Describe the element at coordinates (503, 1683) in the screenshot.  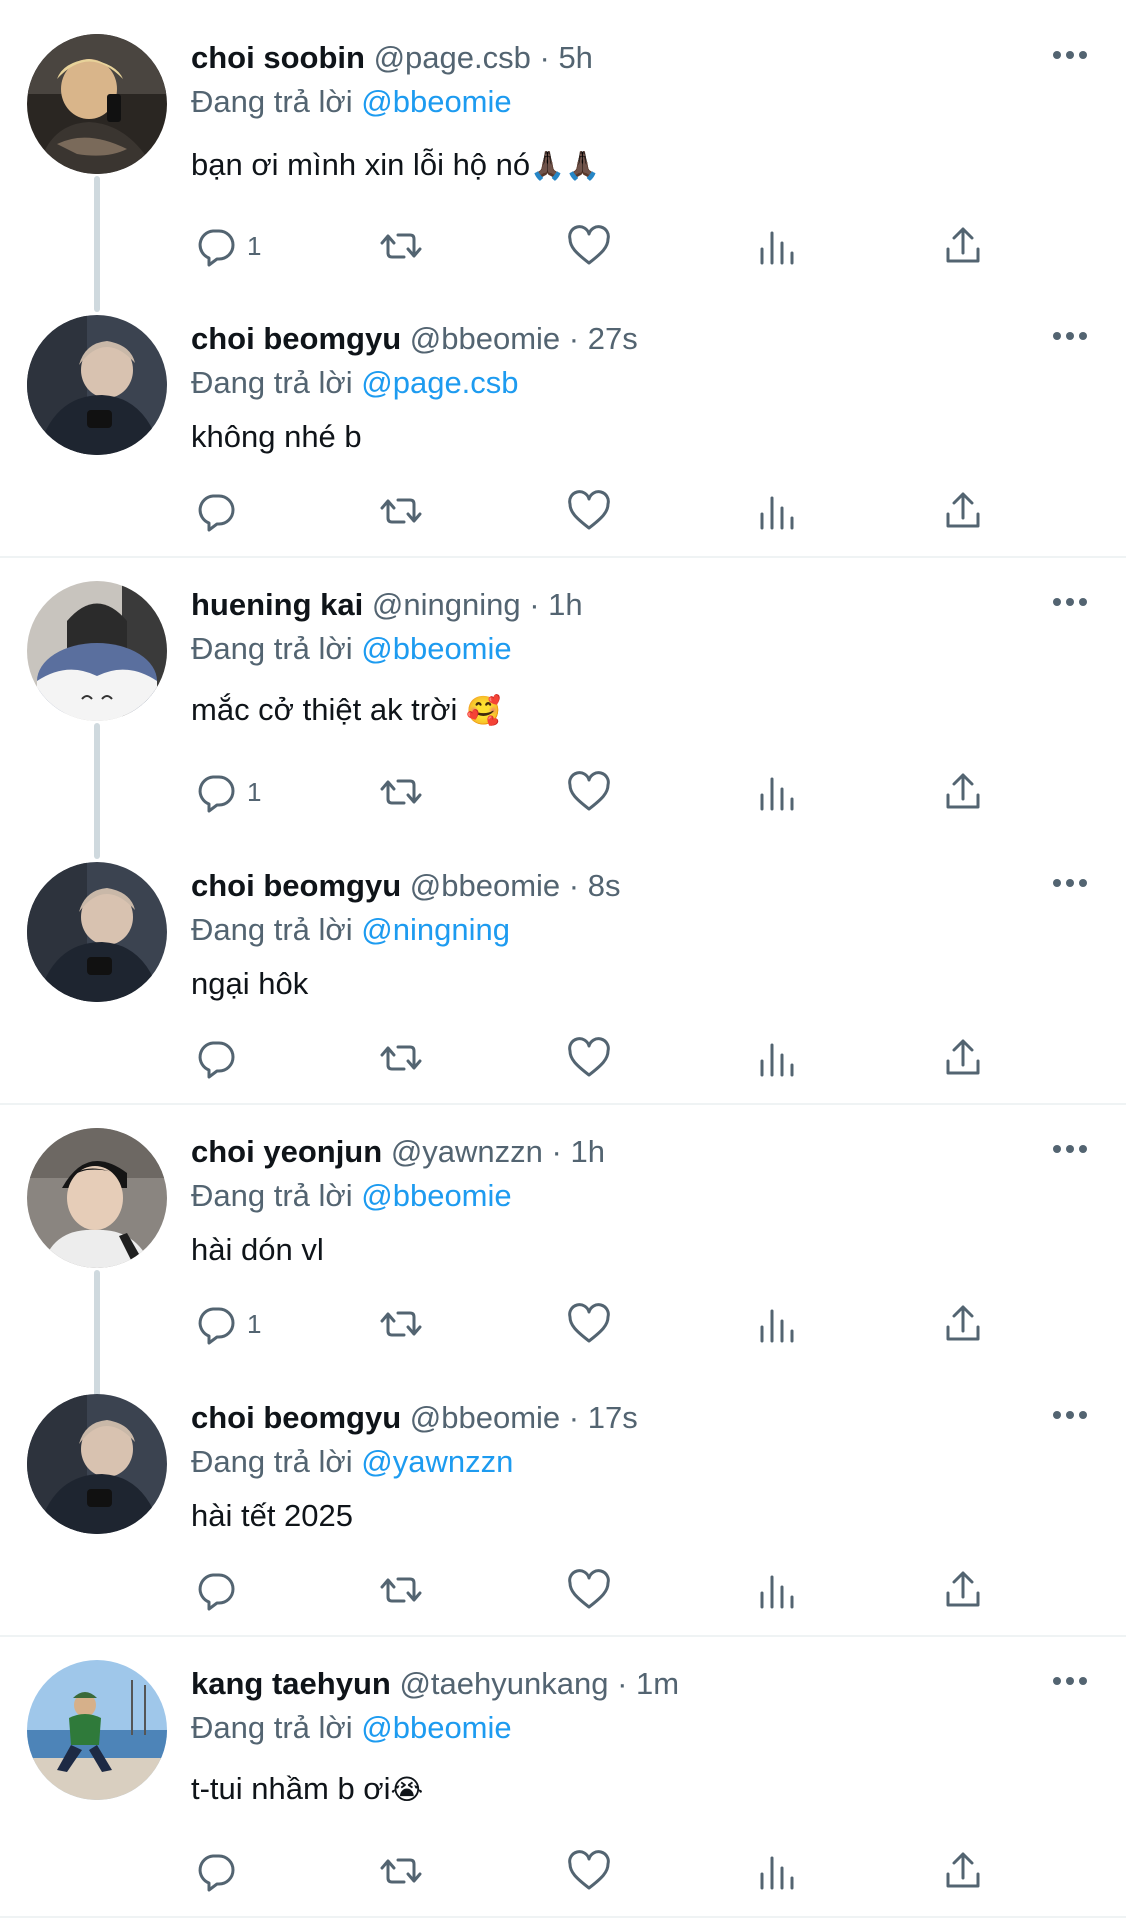
I see `user-handle: @taehyunkang` at that location.